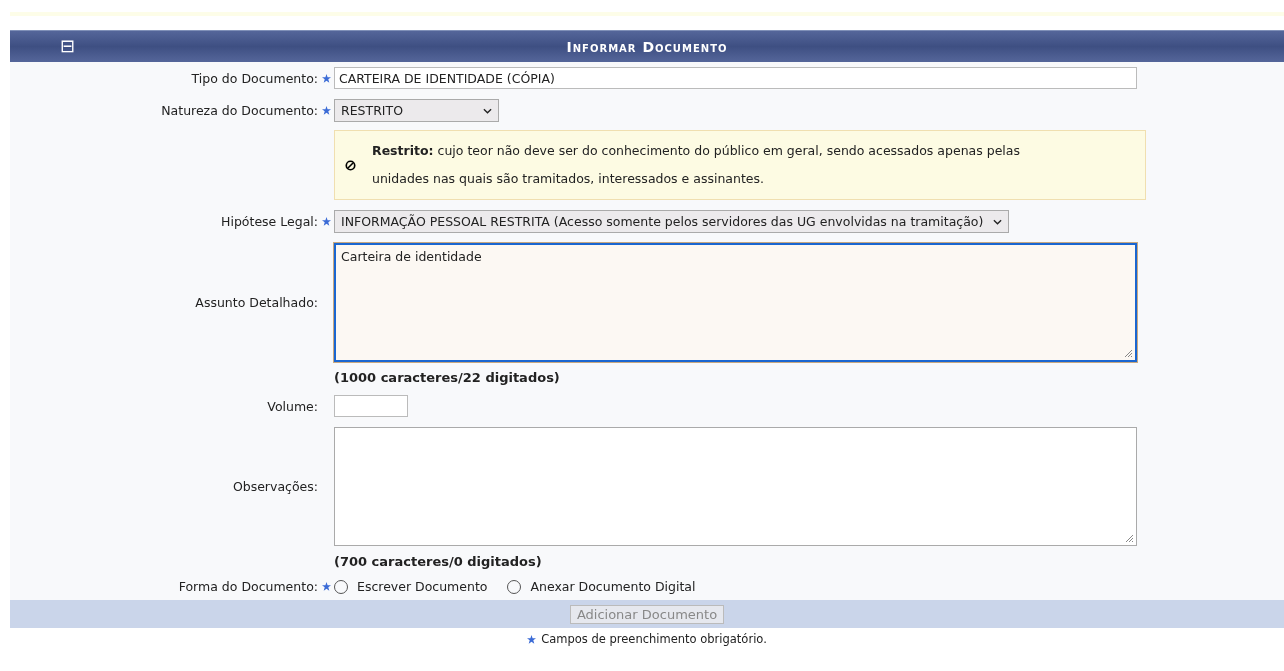 The height and width of the screenshot is (671, 1284). I want to click on character-counter: (700 caracteres/0 digitados), so click(438, 561).